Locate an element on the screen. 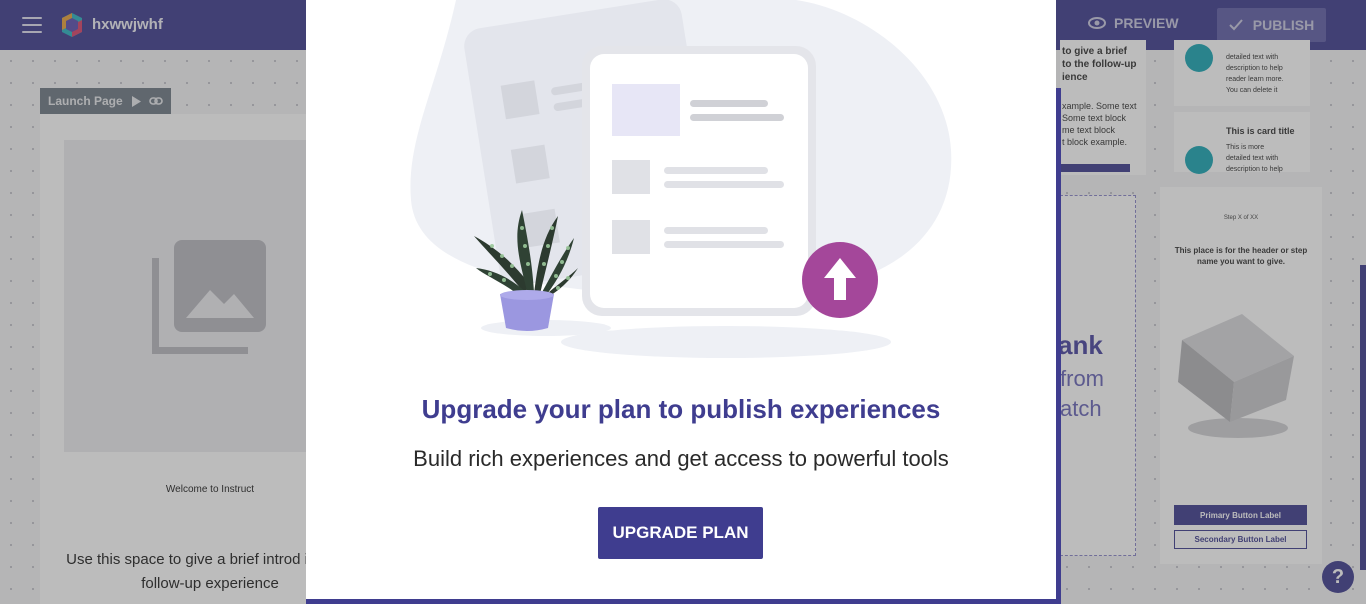 This screenshot has height=604, width=1366. modal-title: Upgrade your plan to publish experiences is located at coordinates (681, 409).